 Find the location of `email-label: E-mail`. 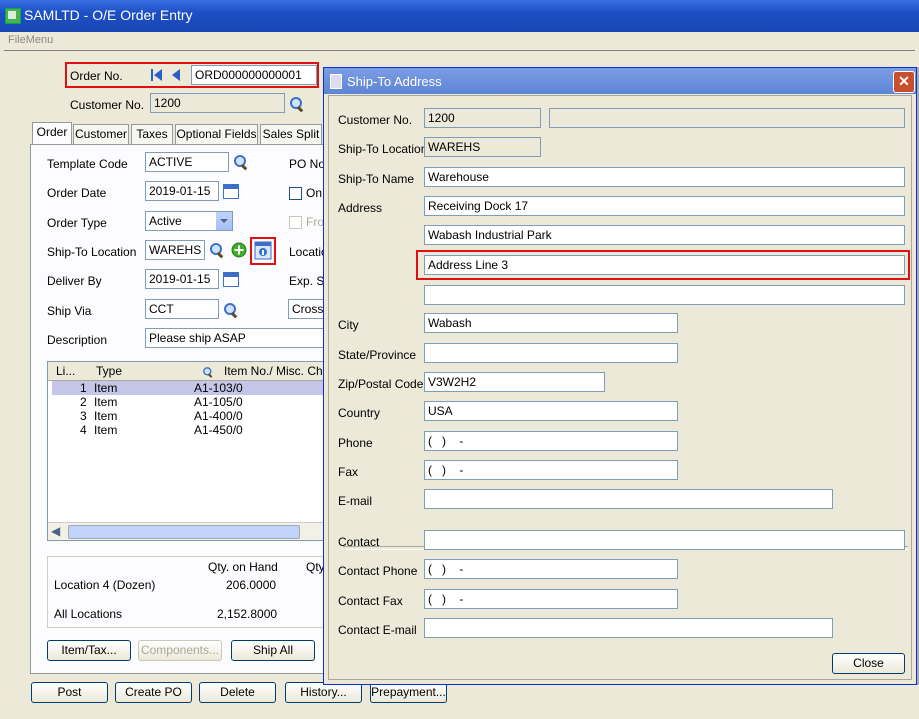

email-label: E-mail is located at coordinates (355, 501).